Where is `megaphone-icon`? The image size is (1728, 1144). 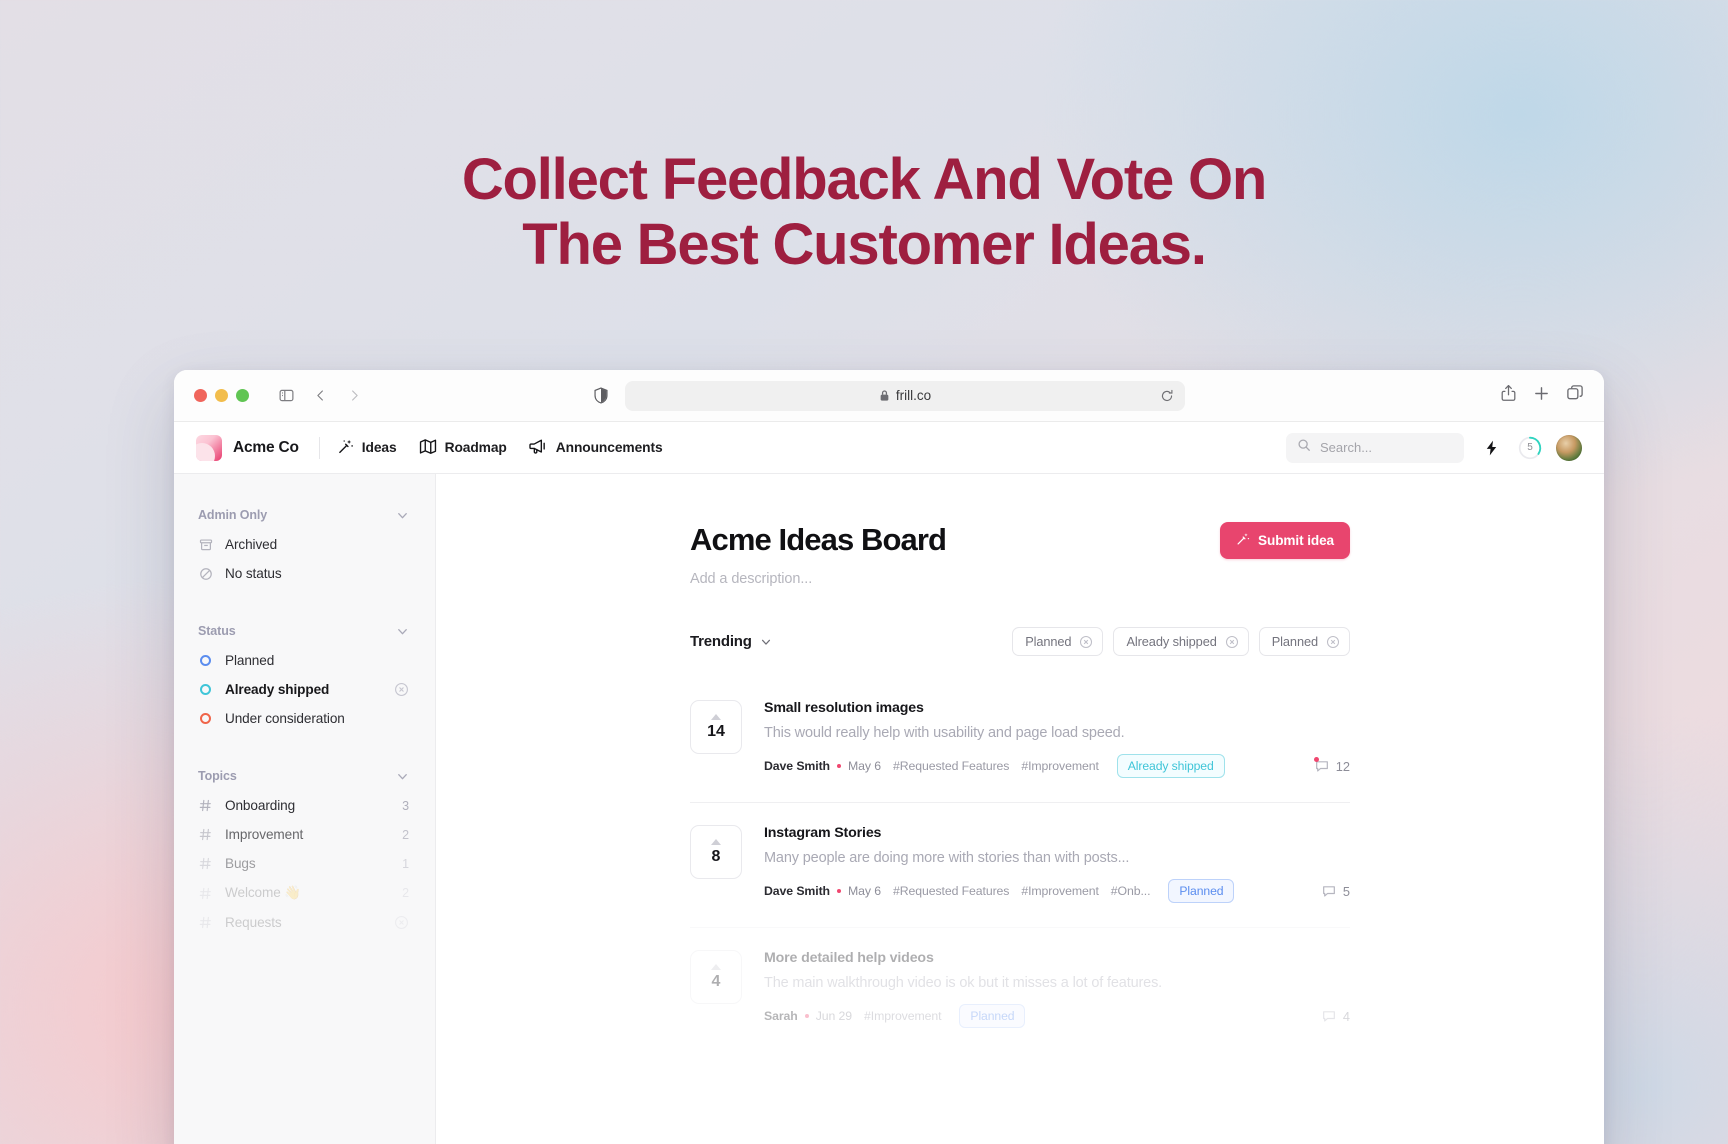 megaphone-icon is located at coordinates (538, 448).